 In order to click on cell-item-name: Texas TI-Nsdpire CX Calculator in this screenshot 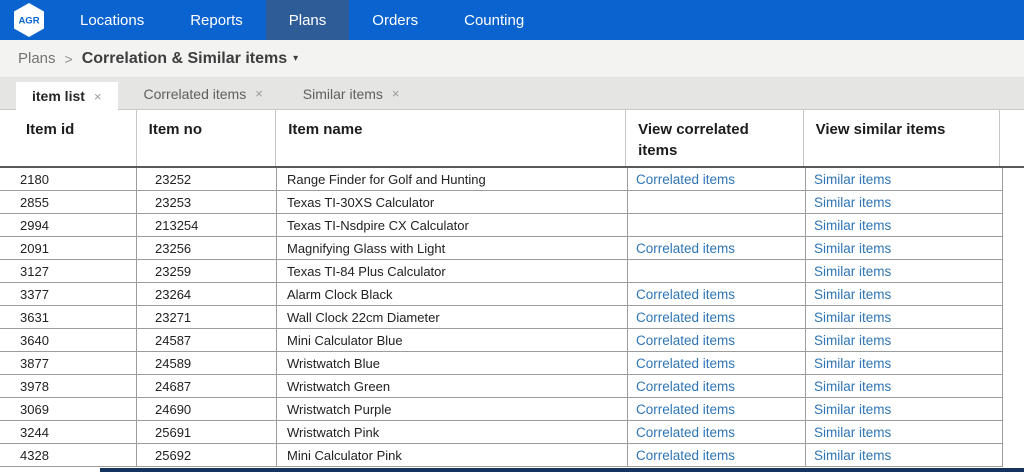, I will do `click(452, 225)`.